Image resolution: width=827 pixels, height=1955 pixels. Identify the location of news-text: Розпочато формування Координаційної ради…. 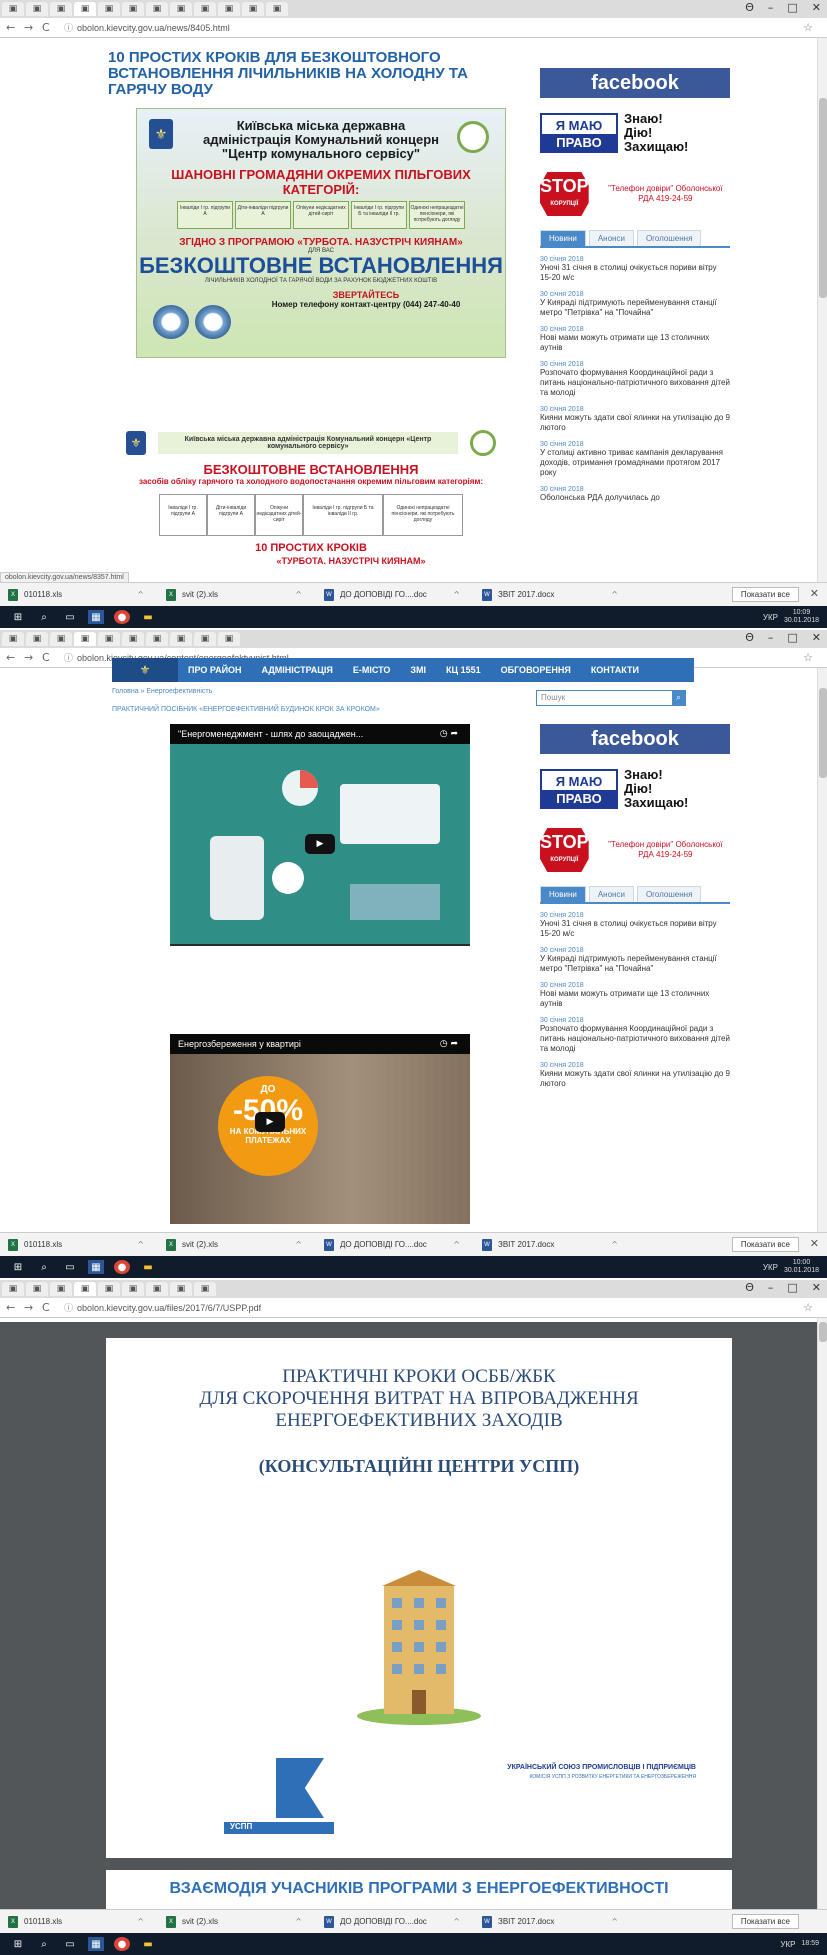
(635, 1039).